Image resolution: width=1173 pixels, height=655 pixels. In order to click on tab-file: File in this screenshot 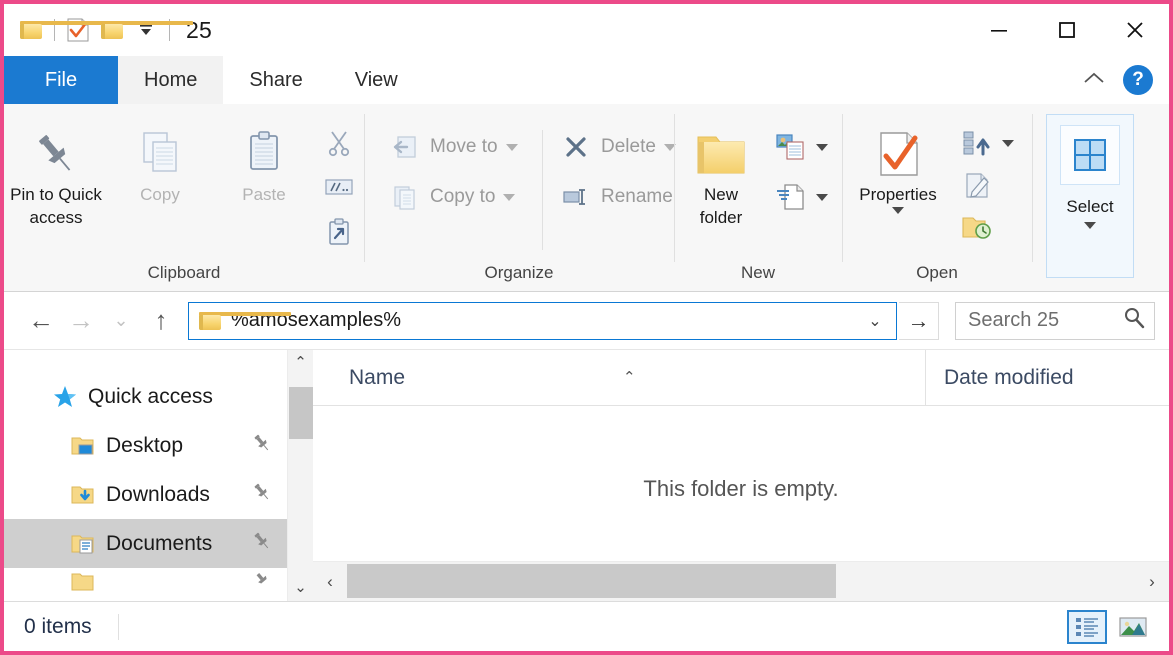, I will do `click(61, 80)`.